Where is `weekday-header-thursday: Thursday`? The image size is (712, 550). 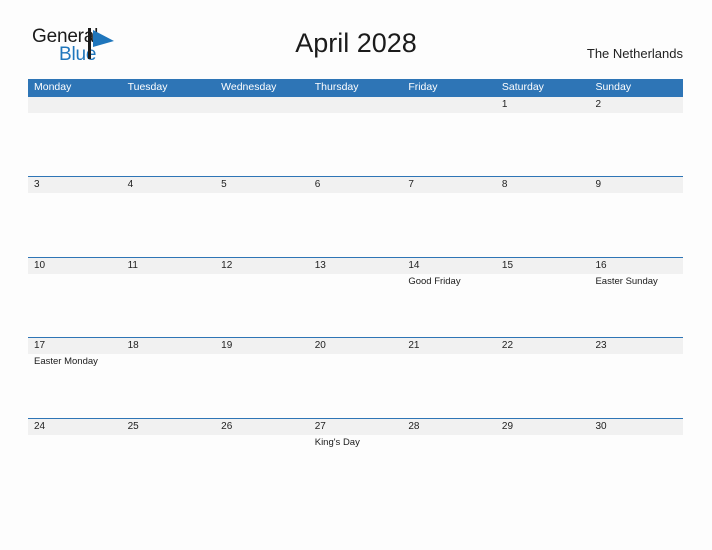
weekday-header-thursday: Thursday is located at coordinates (336, 87).